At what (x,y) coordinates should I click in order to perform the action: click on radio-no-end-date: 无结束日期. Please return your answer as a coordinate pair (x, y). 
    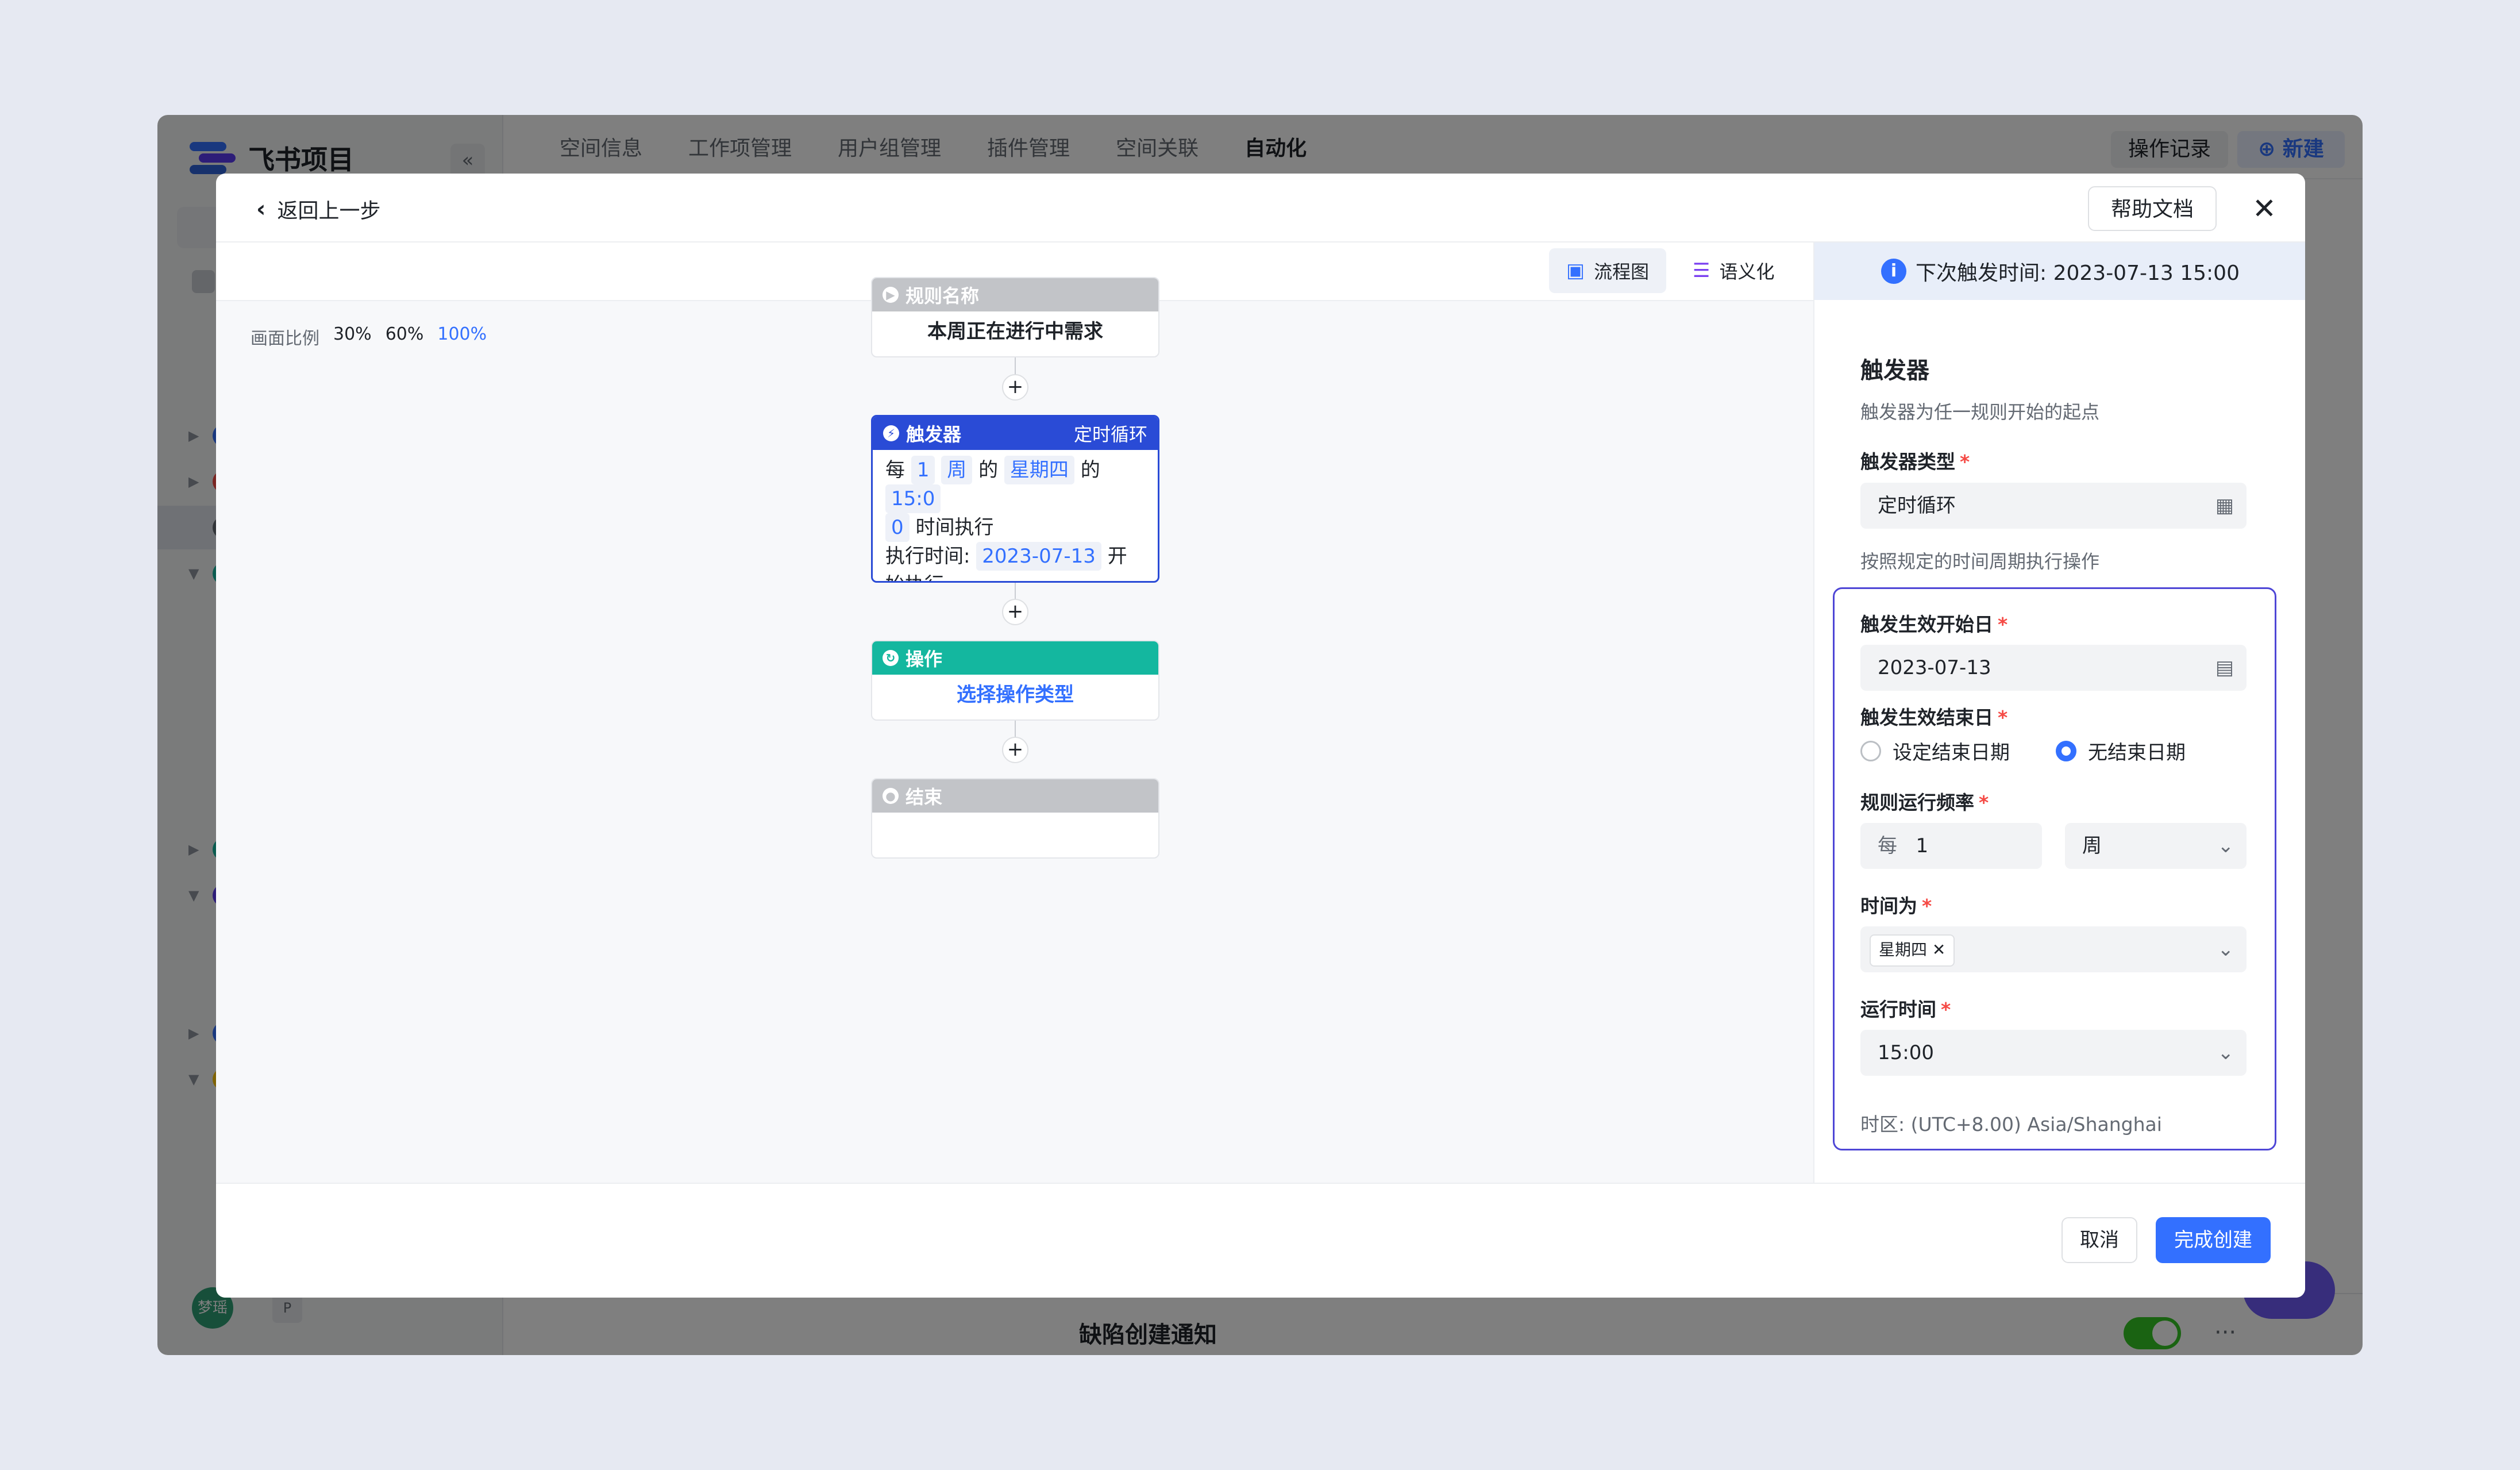
    Looking at the image, I should click on (2121, 751).